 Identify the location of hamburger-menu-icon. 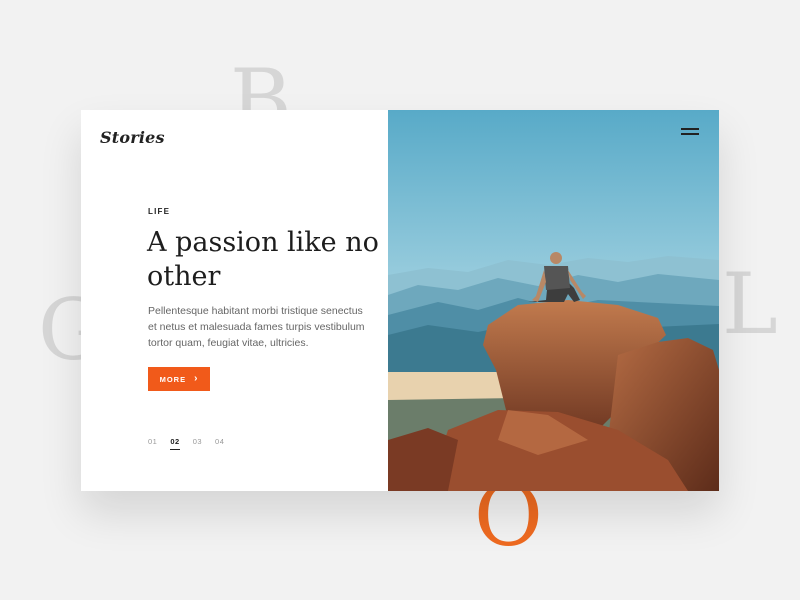
(692, 132).